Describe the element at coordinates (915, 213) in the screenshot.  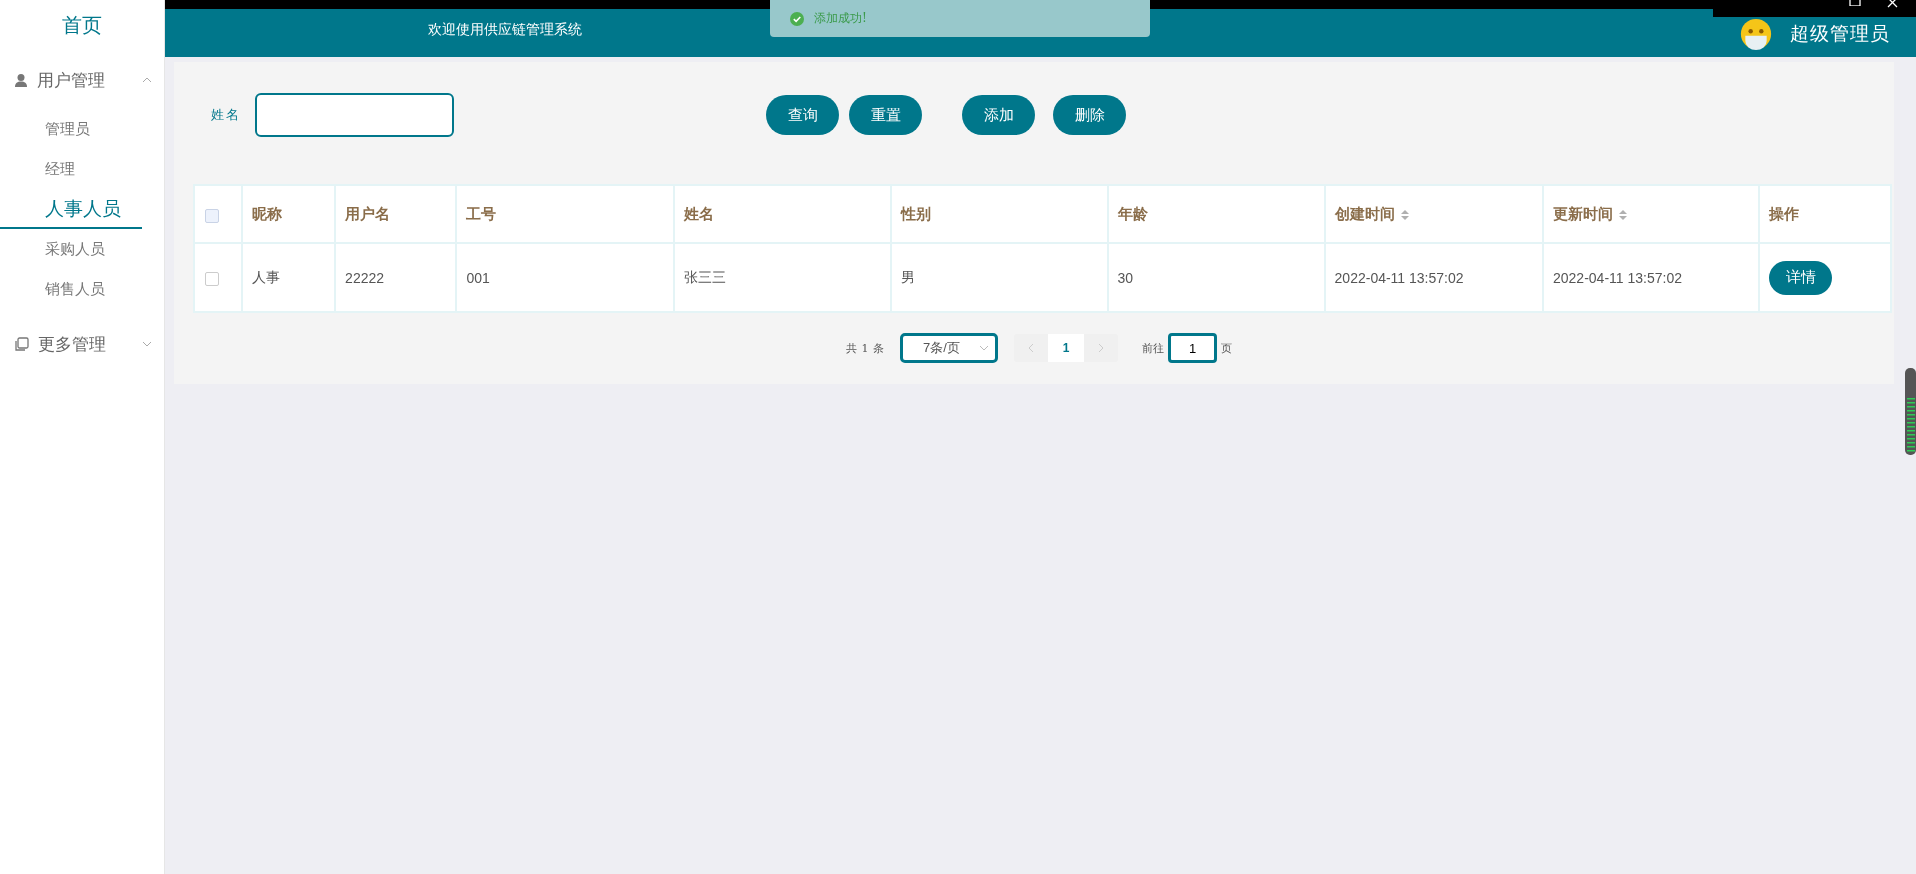
I see `column-header: 性别` at that location.